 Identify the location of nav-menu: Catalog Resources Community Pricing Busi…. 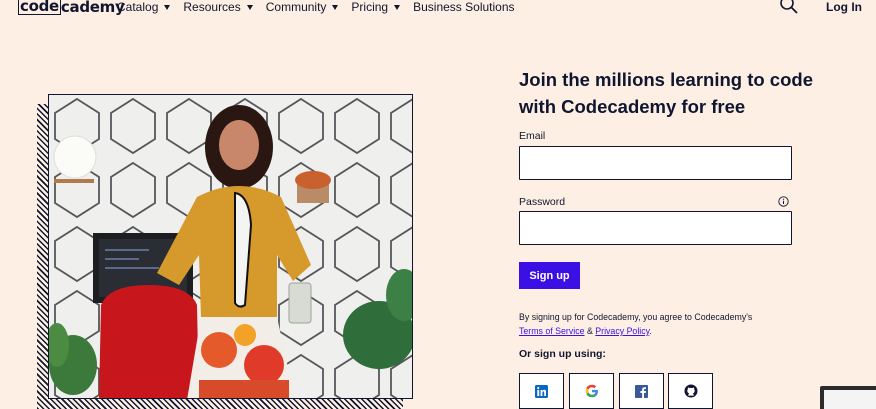
(316, 7).